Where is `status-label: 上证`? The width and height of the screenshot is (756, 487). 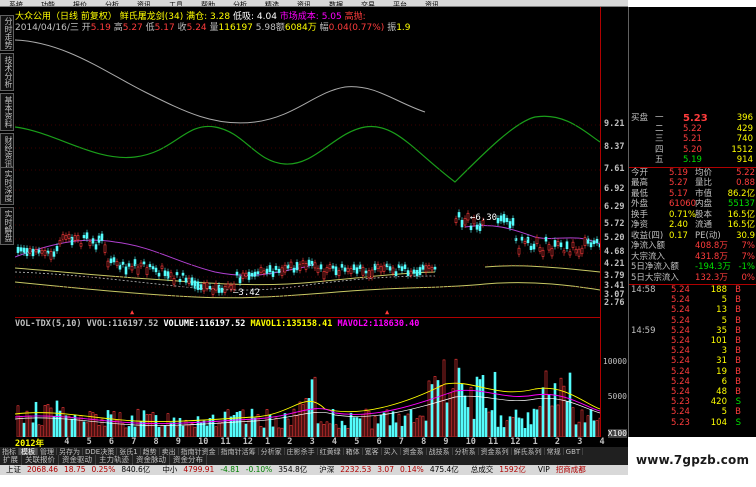 status-label: 上证 is located at coordinates (13, 469).